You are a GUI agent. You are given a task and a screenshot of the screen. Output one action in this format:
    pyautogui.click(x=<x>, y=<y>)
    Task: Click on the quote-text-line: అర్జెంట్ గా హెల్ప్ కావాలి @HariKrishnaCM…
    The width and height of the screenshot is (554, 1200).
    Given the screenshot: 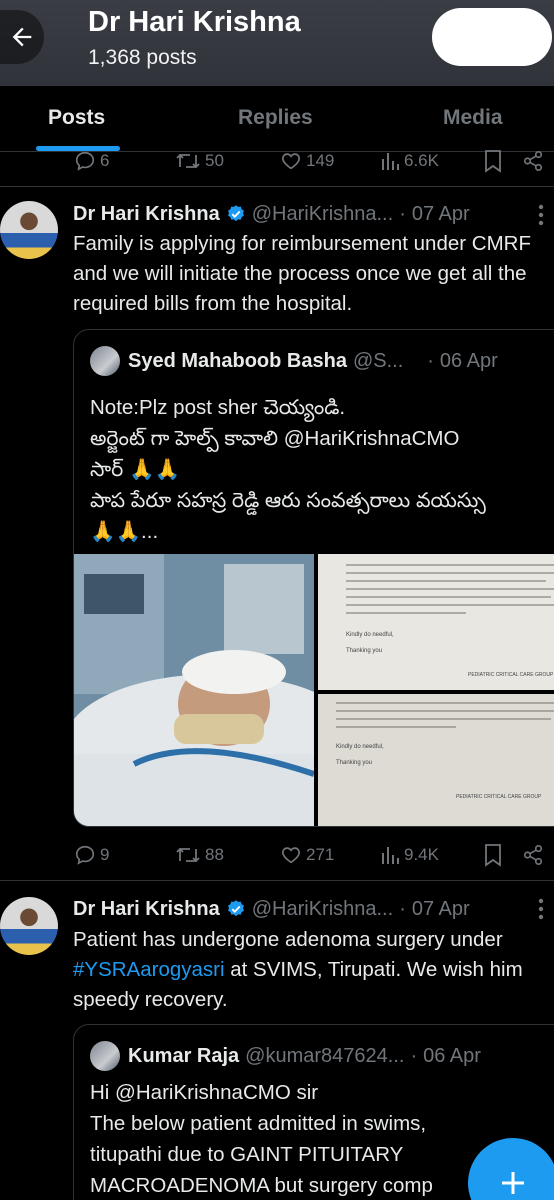 What is the action you would take?
    pyautogui.click(x=275, y=438)
    